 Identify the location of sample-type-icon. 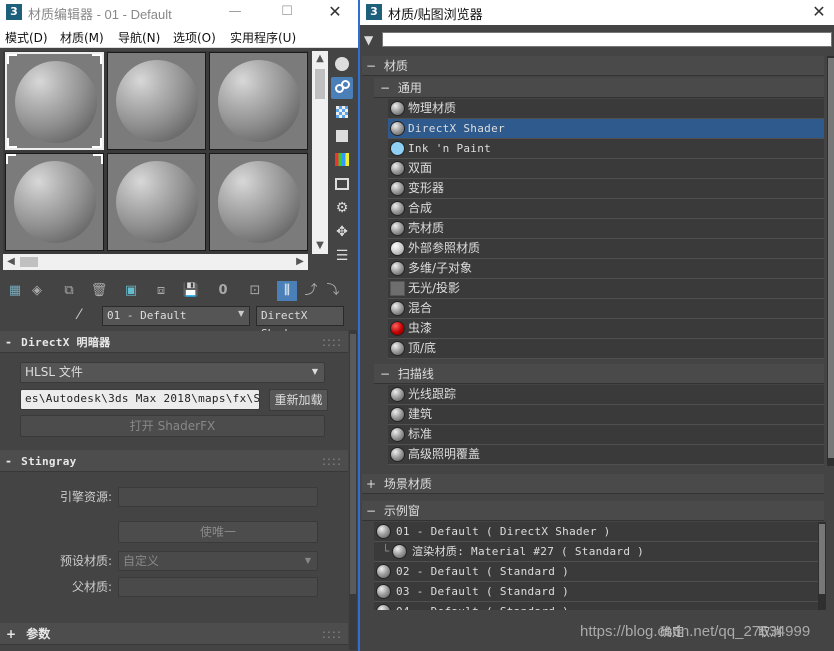
(342, 64).